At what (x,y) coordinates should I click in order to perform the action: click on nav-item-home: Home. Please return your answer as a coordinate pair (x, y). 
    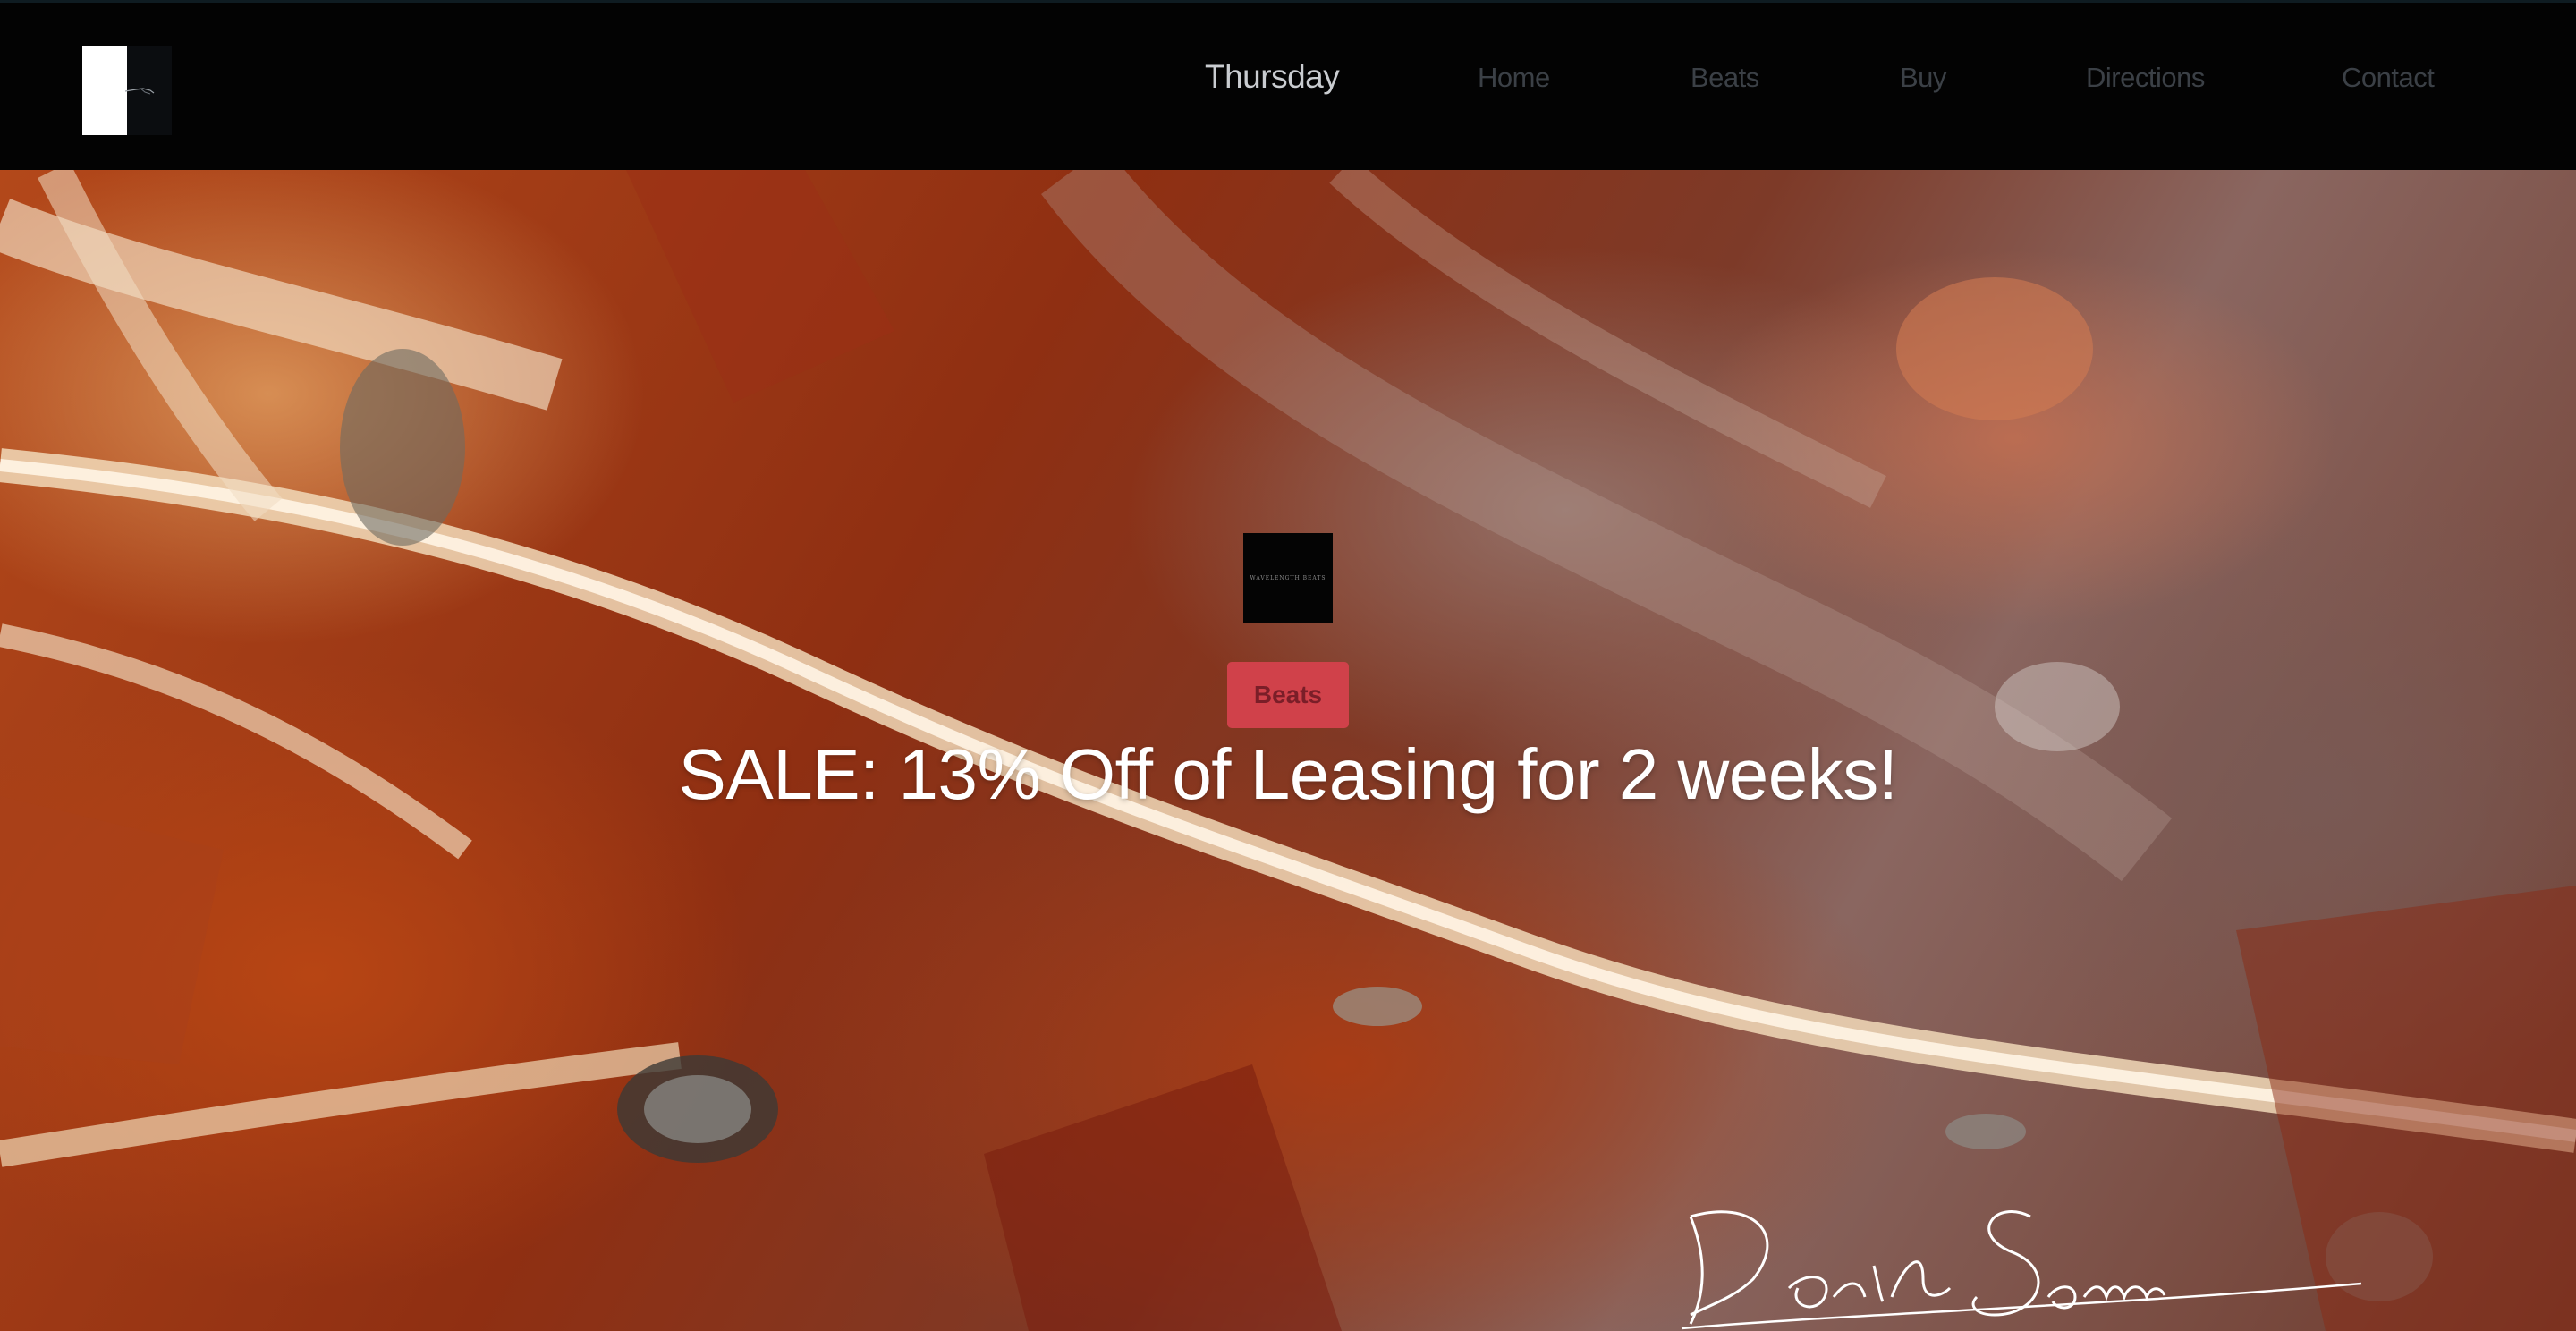
    Looking at the image, I should click on (1514, 78).